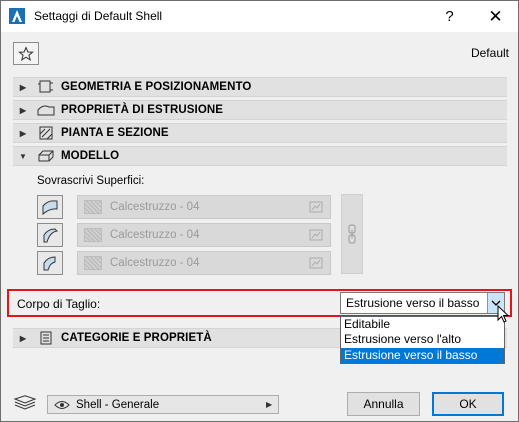 The image size is (519, 422). I want to click on view-profile-select: Shell - Generale ▶, so click(163, 404).